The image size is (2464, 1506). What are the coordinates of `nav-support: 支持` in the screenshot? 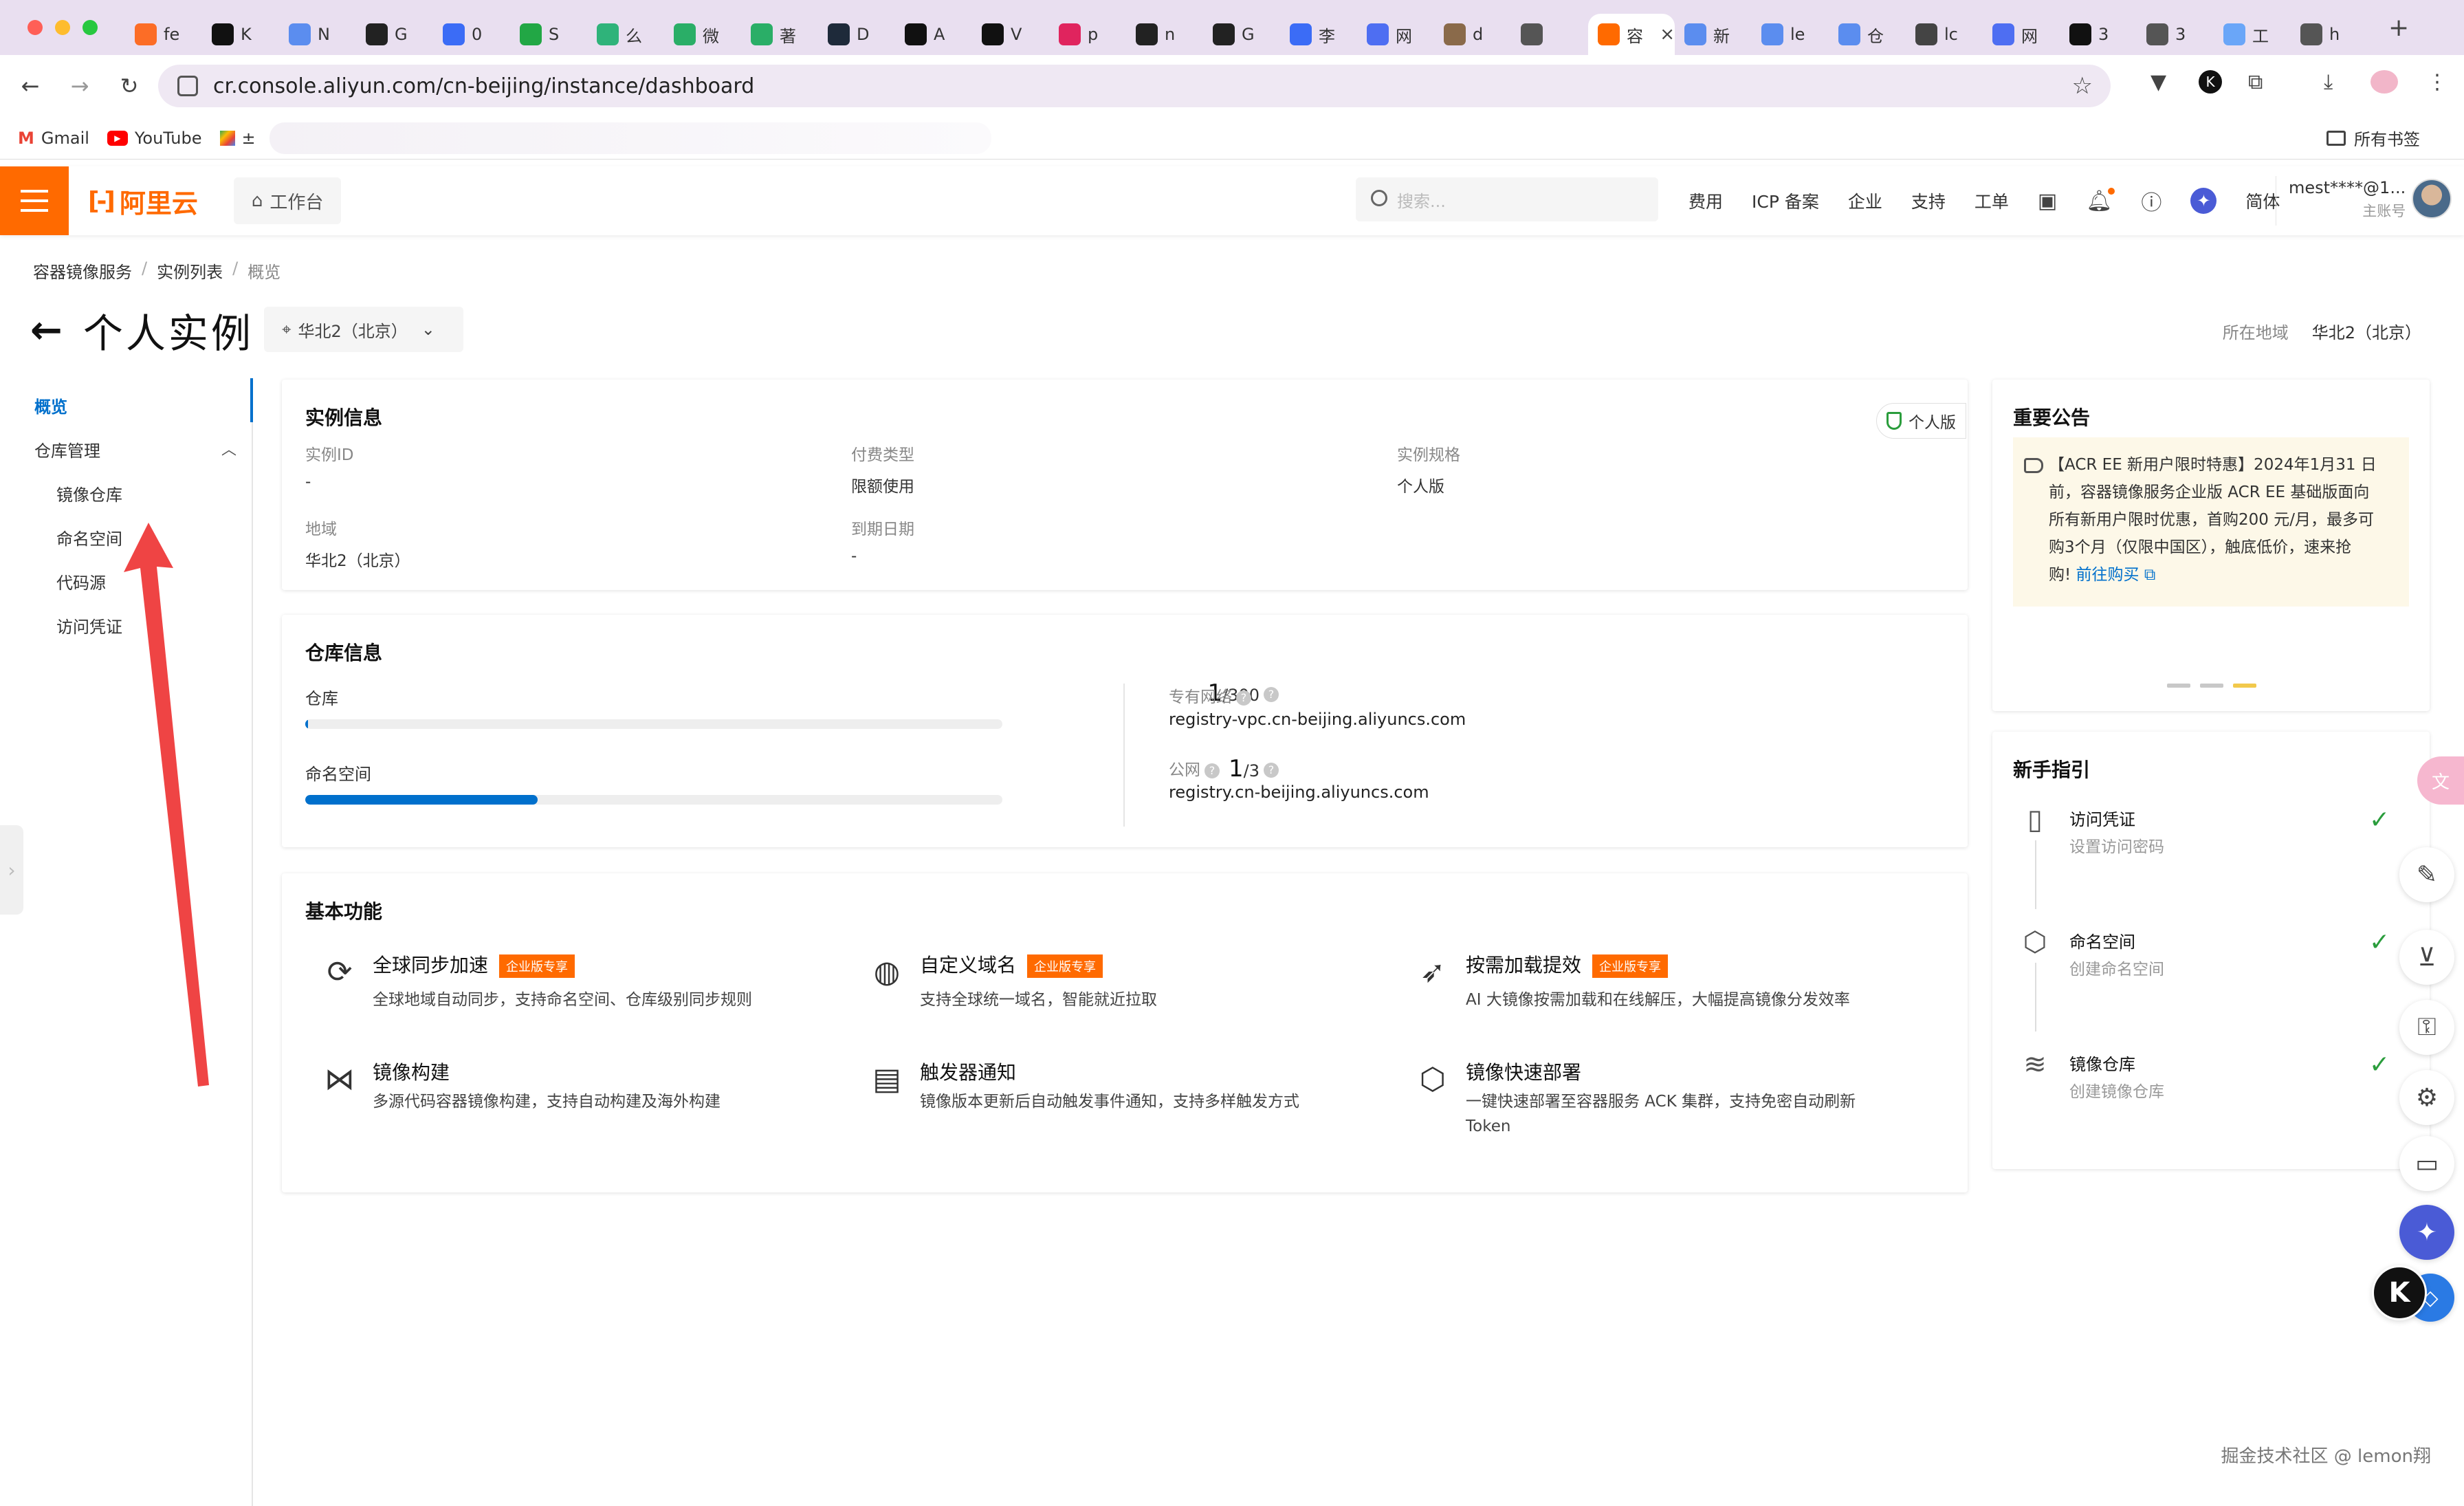 It's located at (1928, 200).